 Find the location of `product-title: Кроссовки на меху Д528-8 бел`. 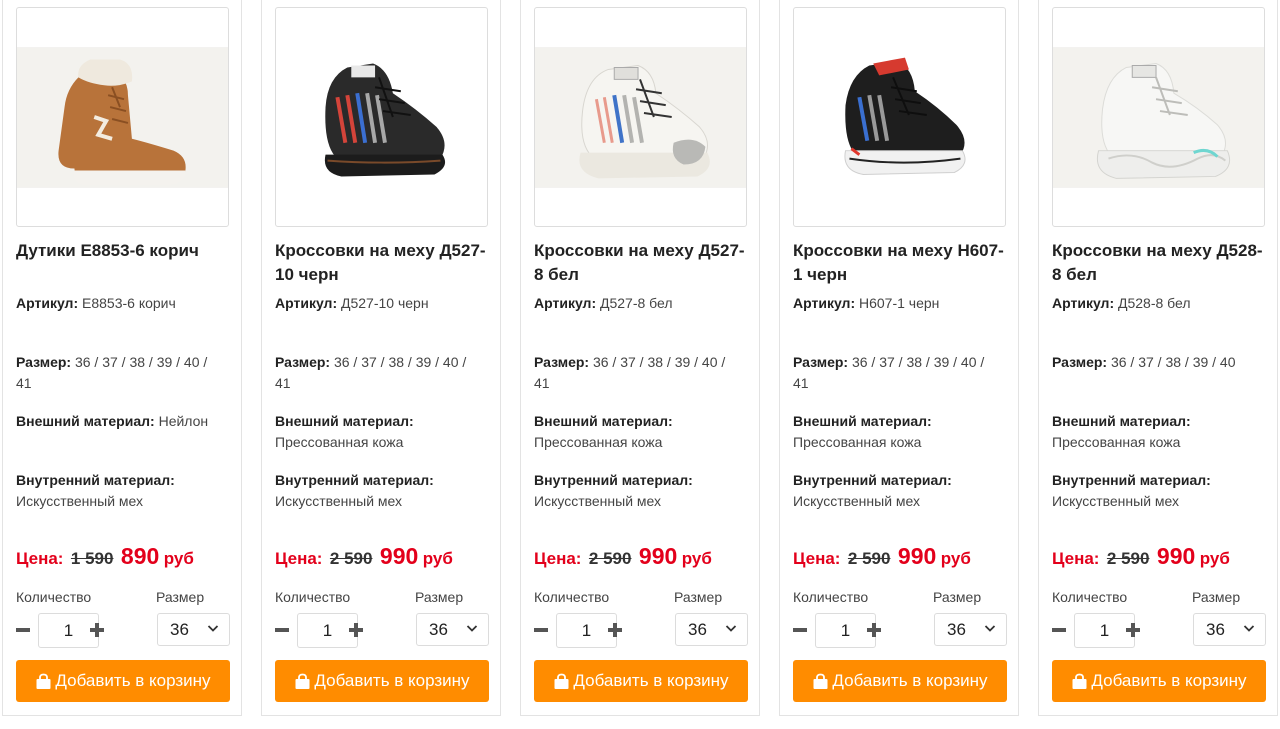

product-title: Кроссовки на меху Д528-8 бел is located at coordinates (1161, 263).